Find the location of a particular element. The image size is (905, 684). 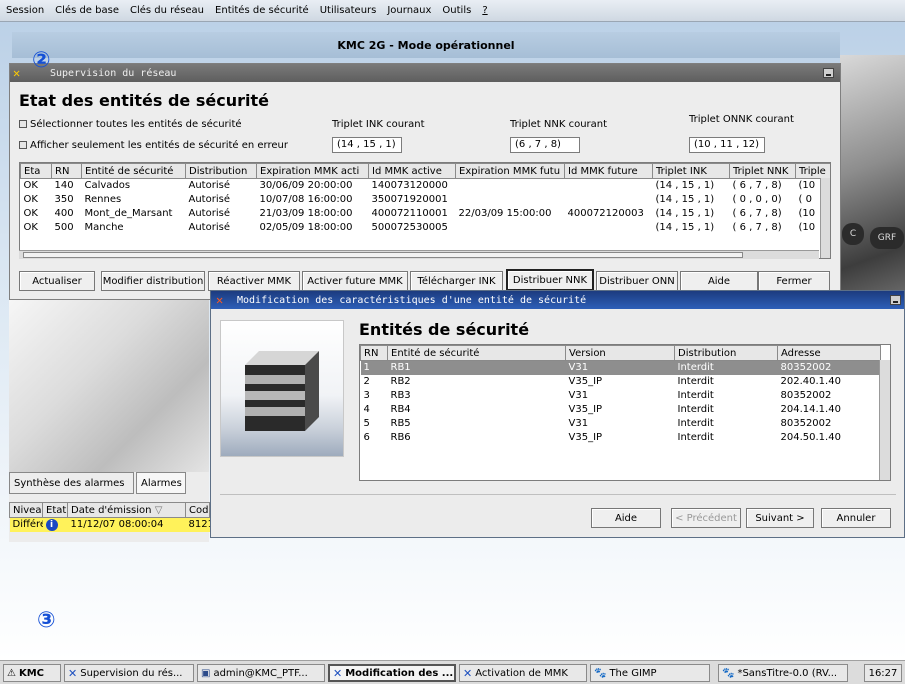

triplet-onnk-field: (10 , 11 , 12) is located at coordinates (727, 145).